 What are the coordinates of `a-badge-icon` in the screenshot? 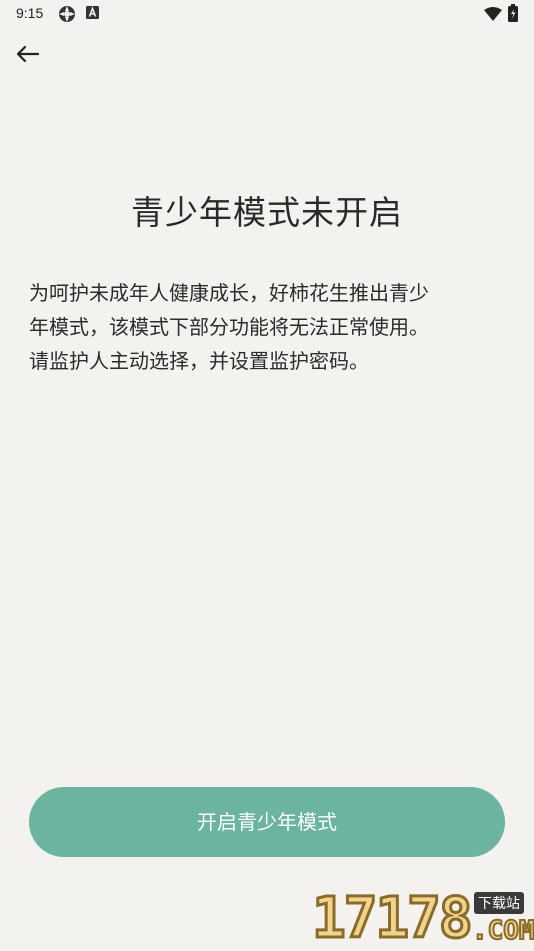 It's located at (93, 15).